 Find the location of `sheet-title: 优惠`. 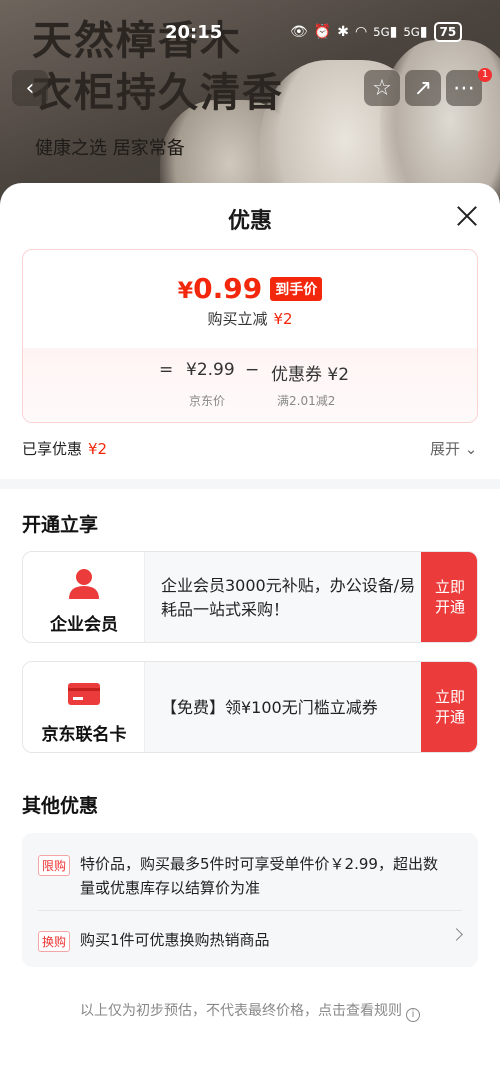

sheet-title: 优惠 is located at coordinates (249, 221).